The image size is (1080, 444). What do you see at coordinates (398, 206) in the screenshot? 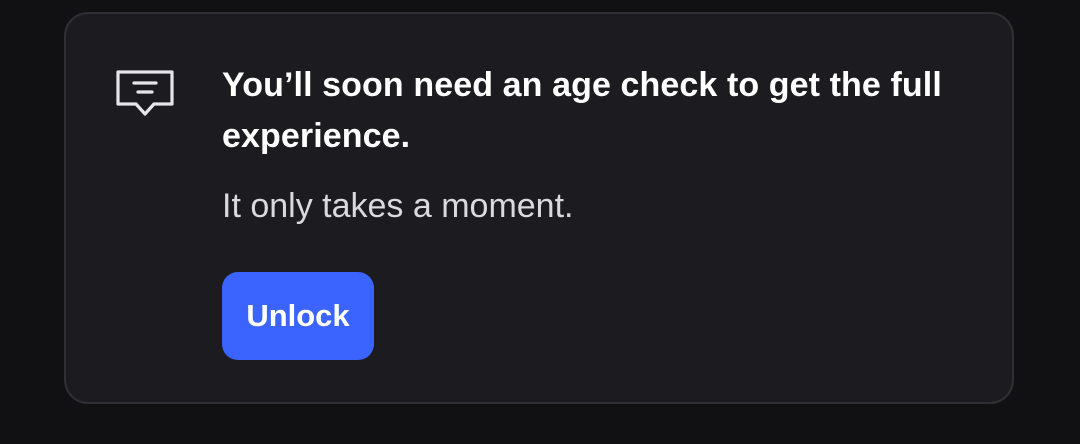
I see `notice-subtitle: It only takes a moment.` at bounding box center [398, 206].